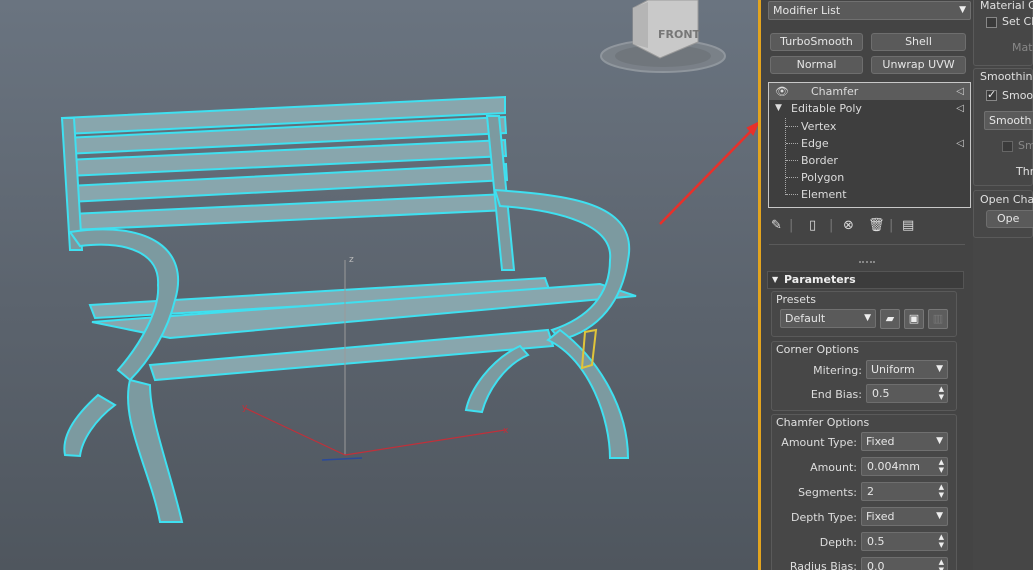  What do you see at coordinates (904, 516) in the screenshot?
I see `depth-type-dropdown: Fixed ▼` at bounding box center [904, 516].